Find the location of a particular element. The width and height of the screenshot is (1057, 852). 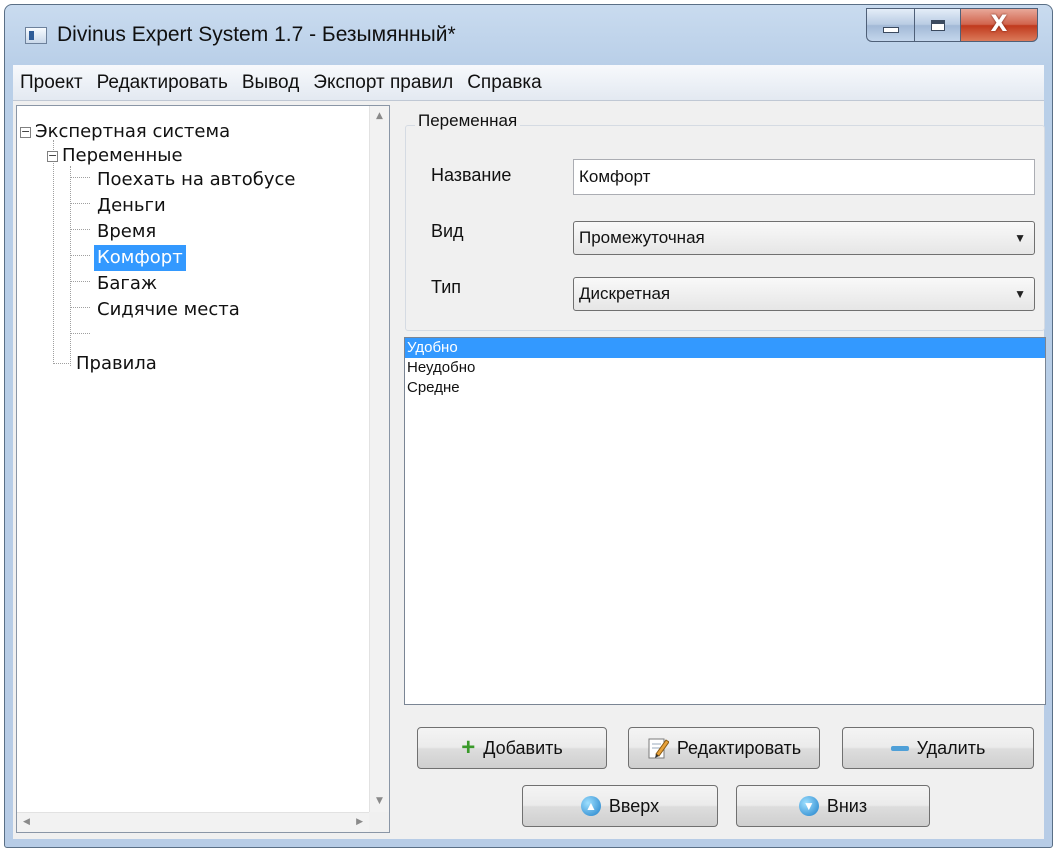

scroll-left-arrow-icon: ◀ is located at coordinates (26, 822).